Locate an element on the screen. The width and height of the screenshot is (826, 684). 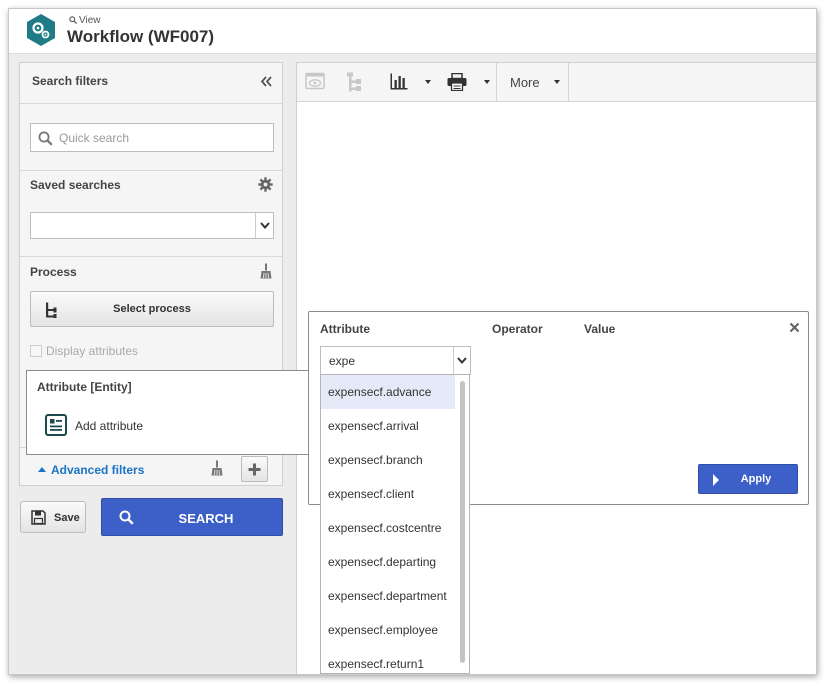
floppy-disk-icon is located at coordinates (38, 517).